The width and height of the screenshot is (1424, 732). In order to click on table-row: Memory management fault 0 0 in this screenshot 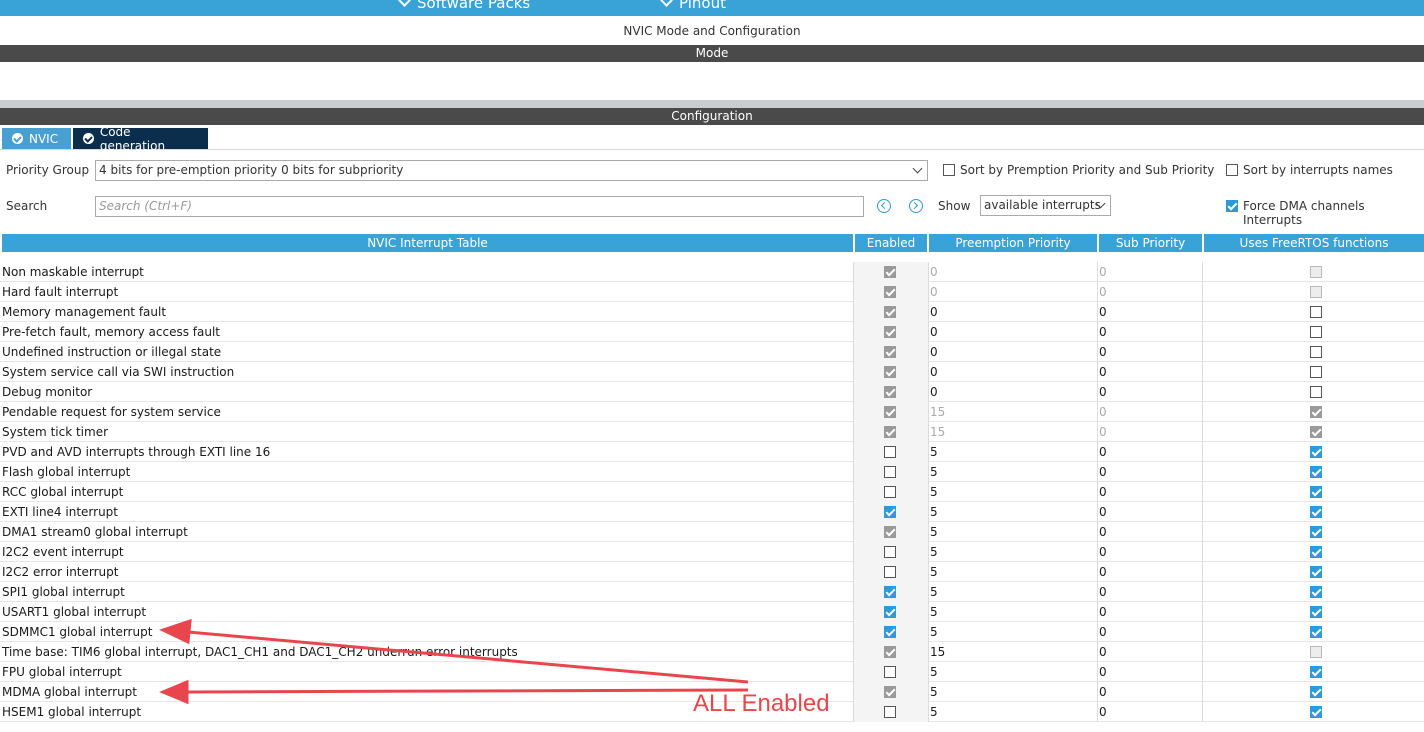, I will do `click(712, 312)`.